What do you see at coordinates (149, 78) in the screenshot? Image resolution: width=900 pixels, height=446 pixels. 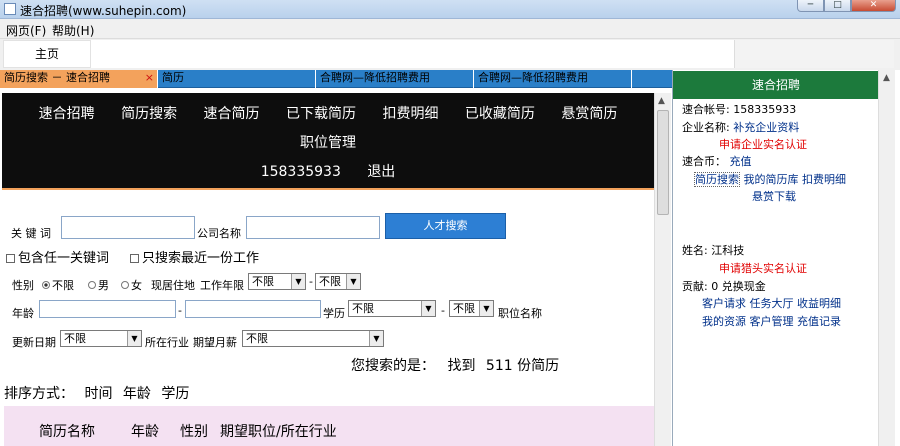 I see `tab-close-icon: ×` at bounding box center [149, 78].